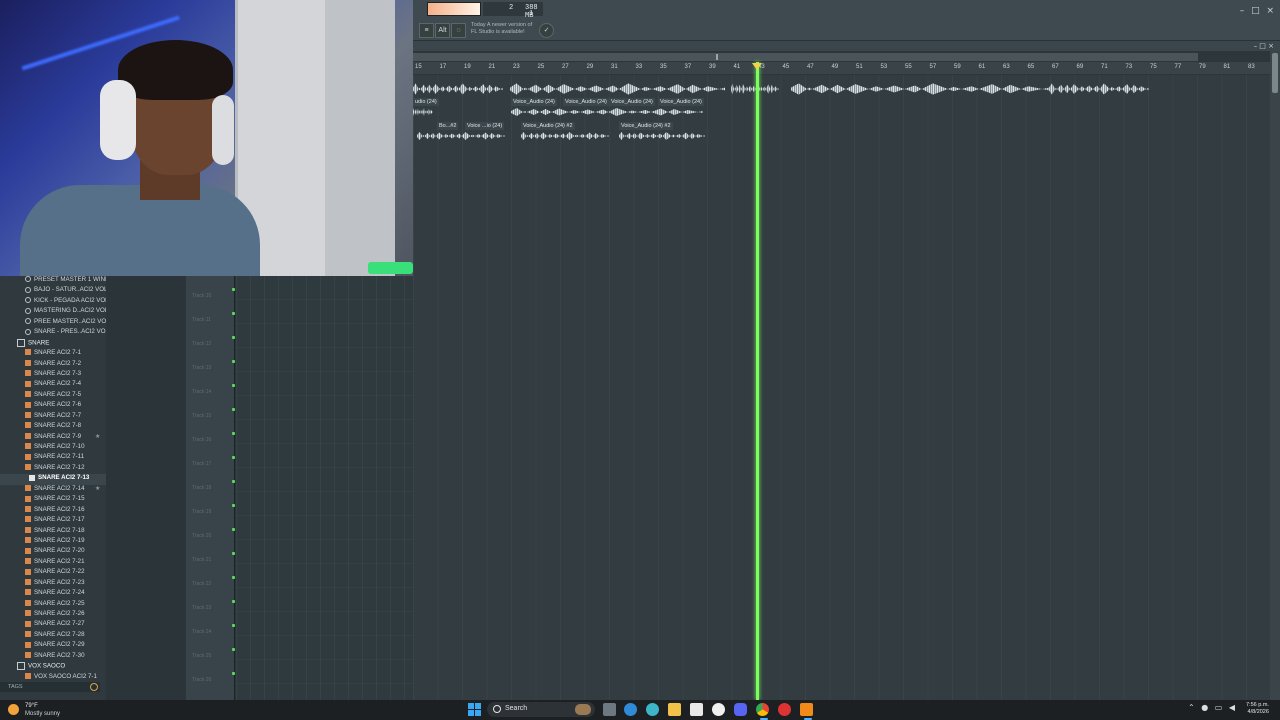 The image size is (1280, 720). I want to click on channel-track-slot: Track 25, so click(212, 656).